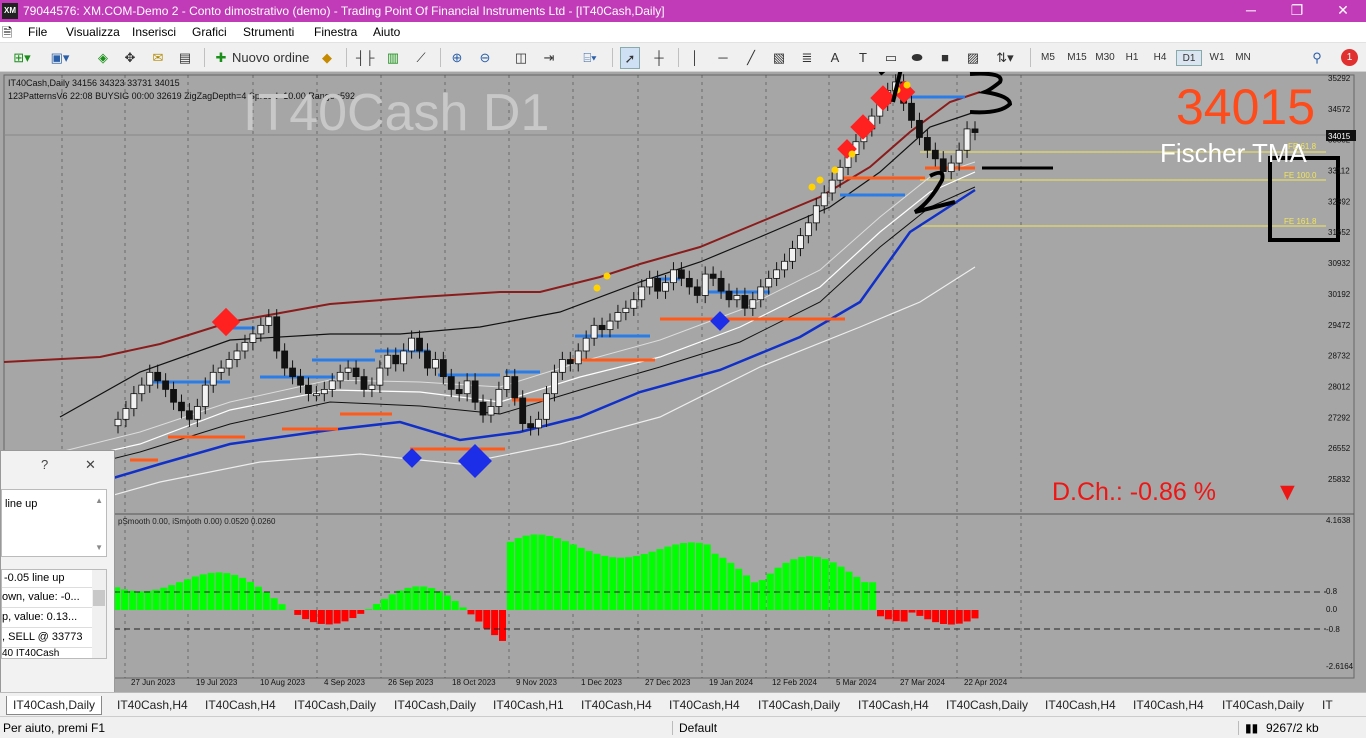 The image size is (1366, 738). What do you see at coordinates (891, 58) in the screenshot?
I see `rectangle-icon: ▭` at bounding box center [891, 58].